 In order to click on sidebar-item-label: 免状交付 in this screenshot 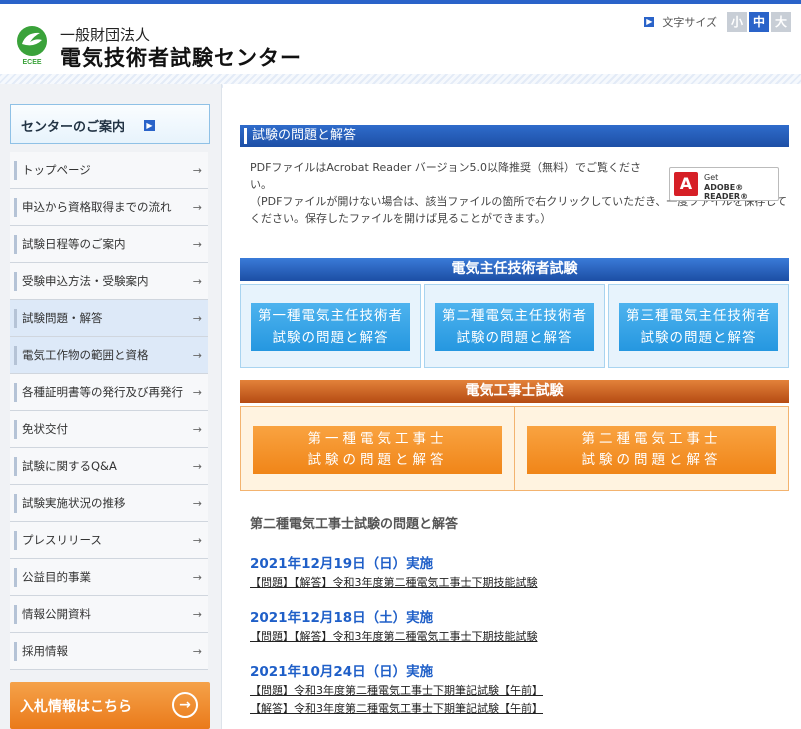, I will do `click(45, 429)`.